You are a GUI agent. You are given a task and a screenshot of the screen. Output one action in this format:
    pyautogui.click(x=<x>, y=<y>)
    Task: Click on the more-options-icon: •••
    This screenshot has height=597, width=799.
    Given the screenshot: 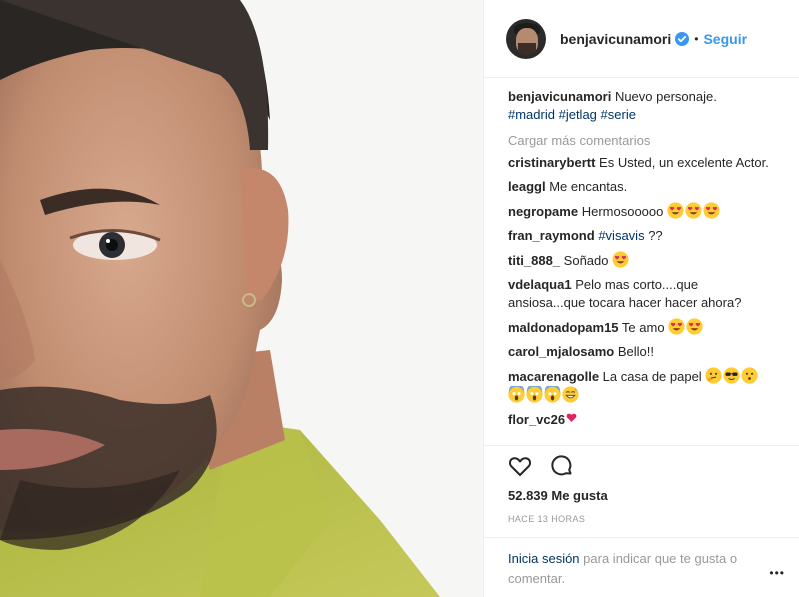 What is the action you would take?
    pyautogui.click(x=777, y=573)
    